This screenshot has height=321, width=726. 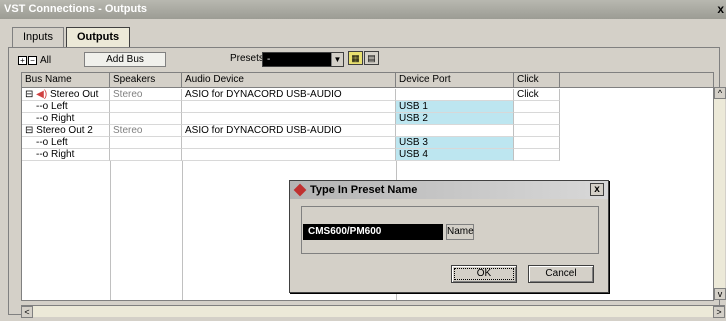 What do you see at coordinates (561, 274) in the screenshot?
I see `cancel-button: Cancel` at bounding box center [561, 274].